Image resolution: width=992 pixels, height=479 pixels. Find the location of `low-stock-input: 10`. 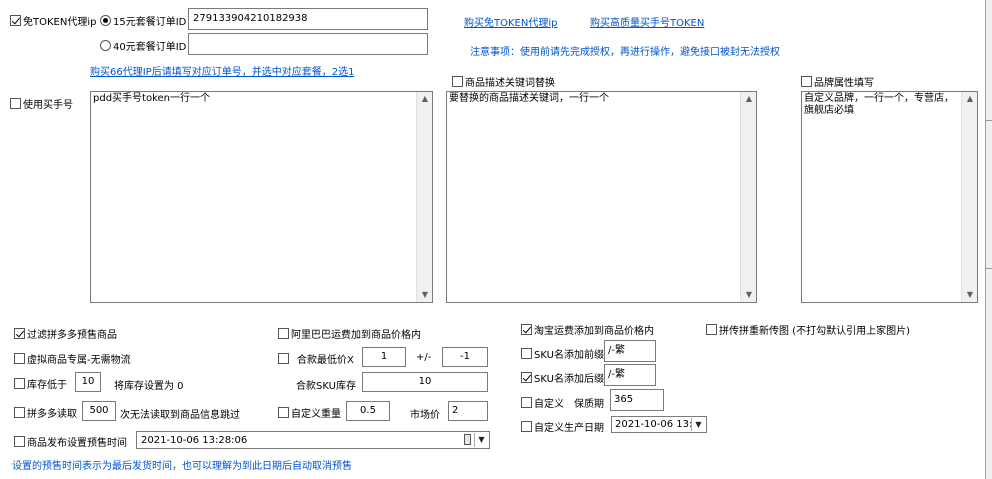

low-stock-input: 10 is located at coordinates (88, 382).